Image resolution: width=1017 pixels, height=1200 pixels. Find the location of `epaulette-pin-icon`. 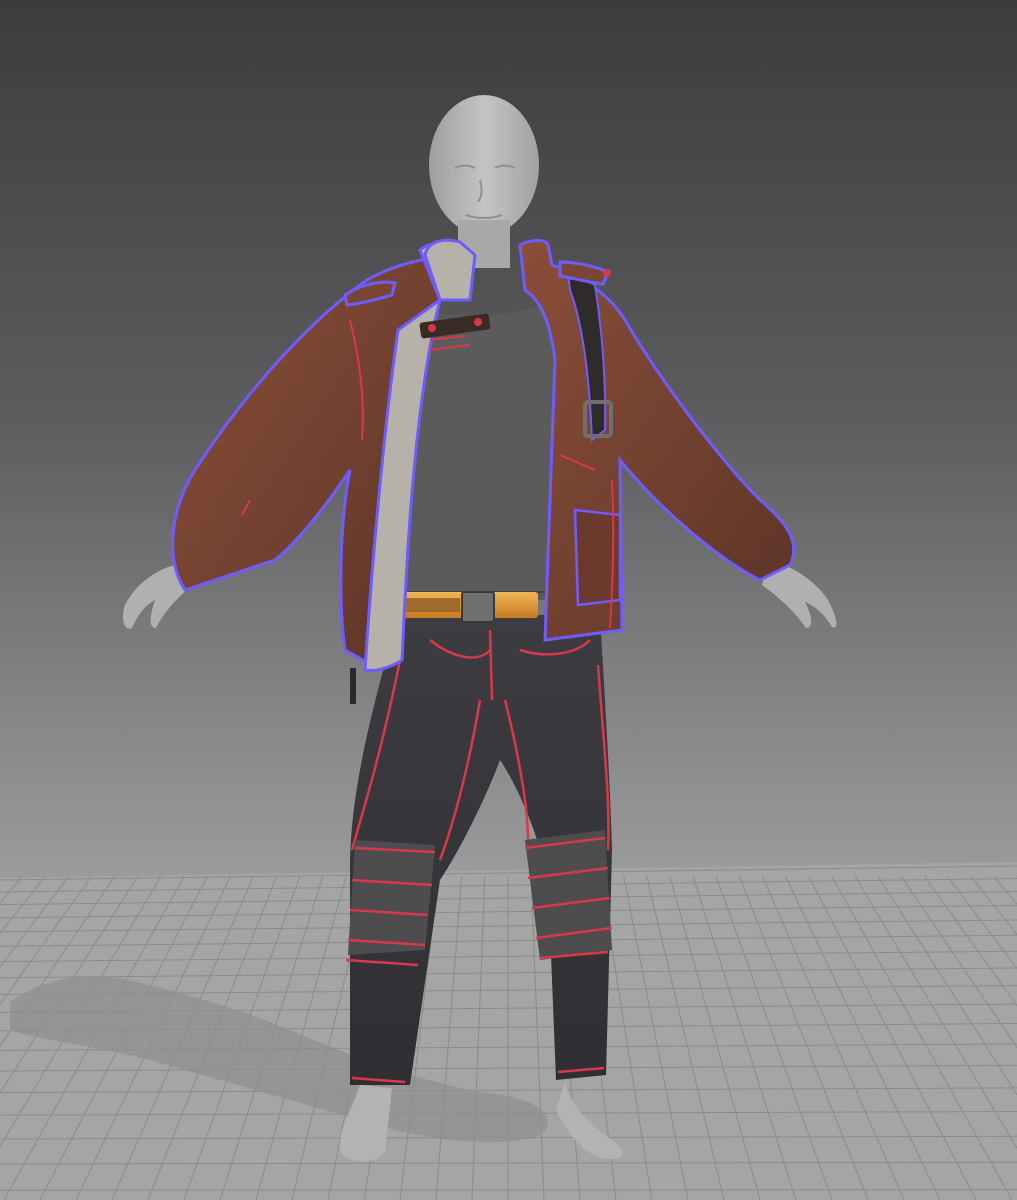

epaulette-pin-icon is located at coordinates (607, 273).